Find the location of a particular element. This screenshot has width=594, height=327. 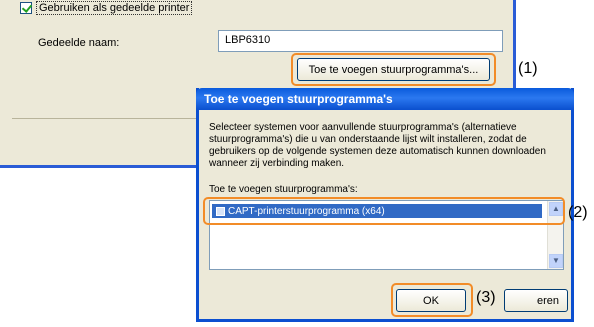

step-2-label: (2) is located at coordinates (578, 212).